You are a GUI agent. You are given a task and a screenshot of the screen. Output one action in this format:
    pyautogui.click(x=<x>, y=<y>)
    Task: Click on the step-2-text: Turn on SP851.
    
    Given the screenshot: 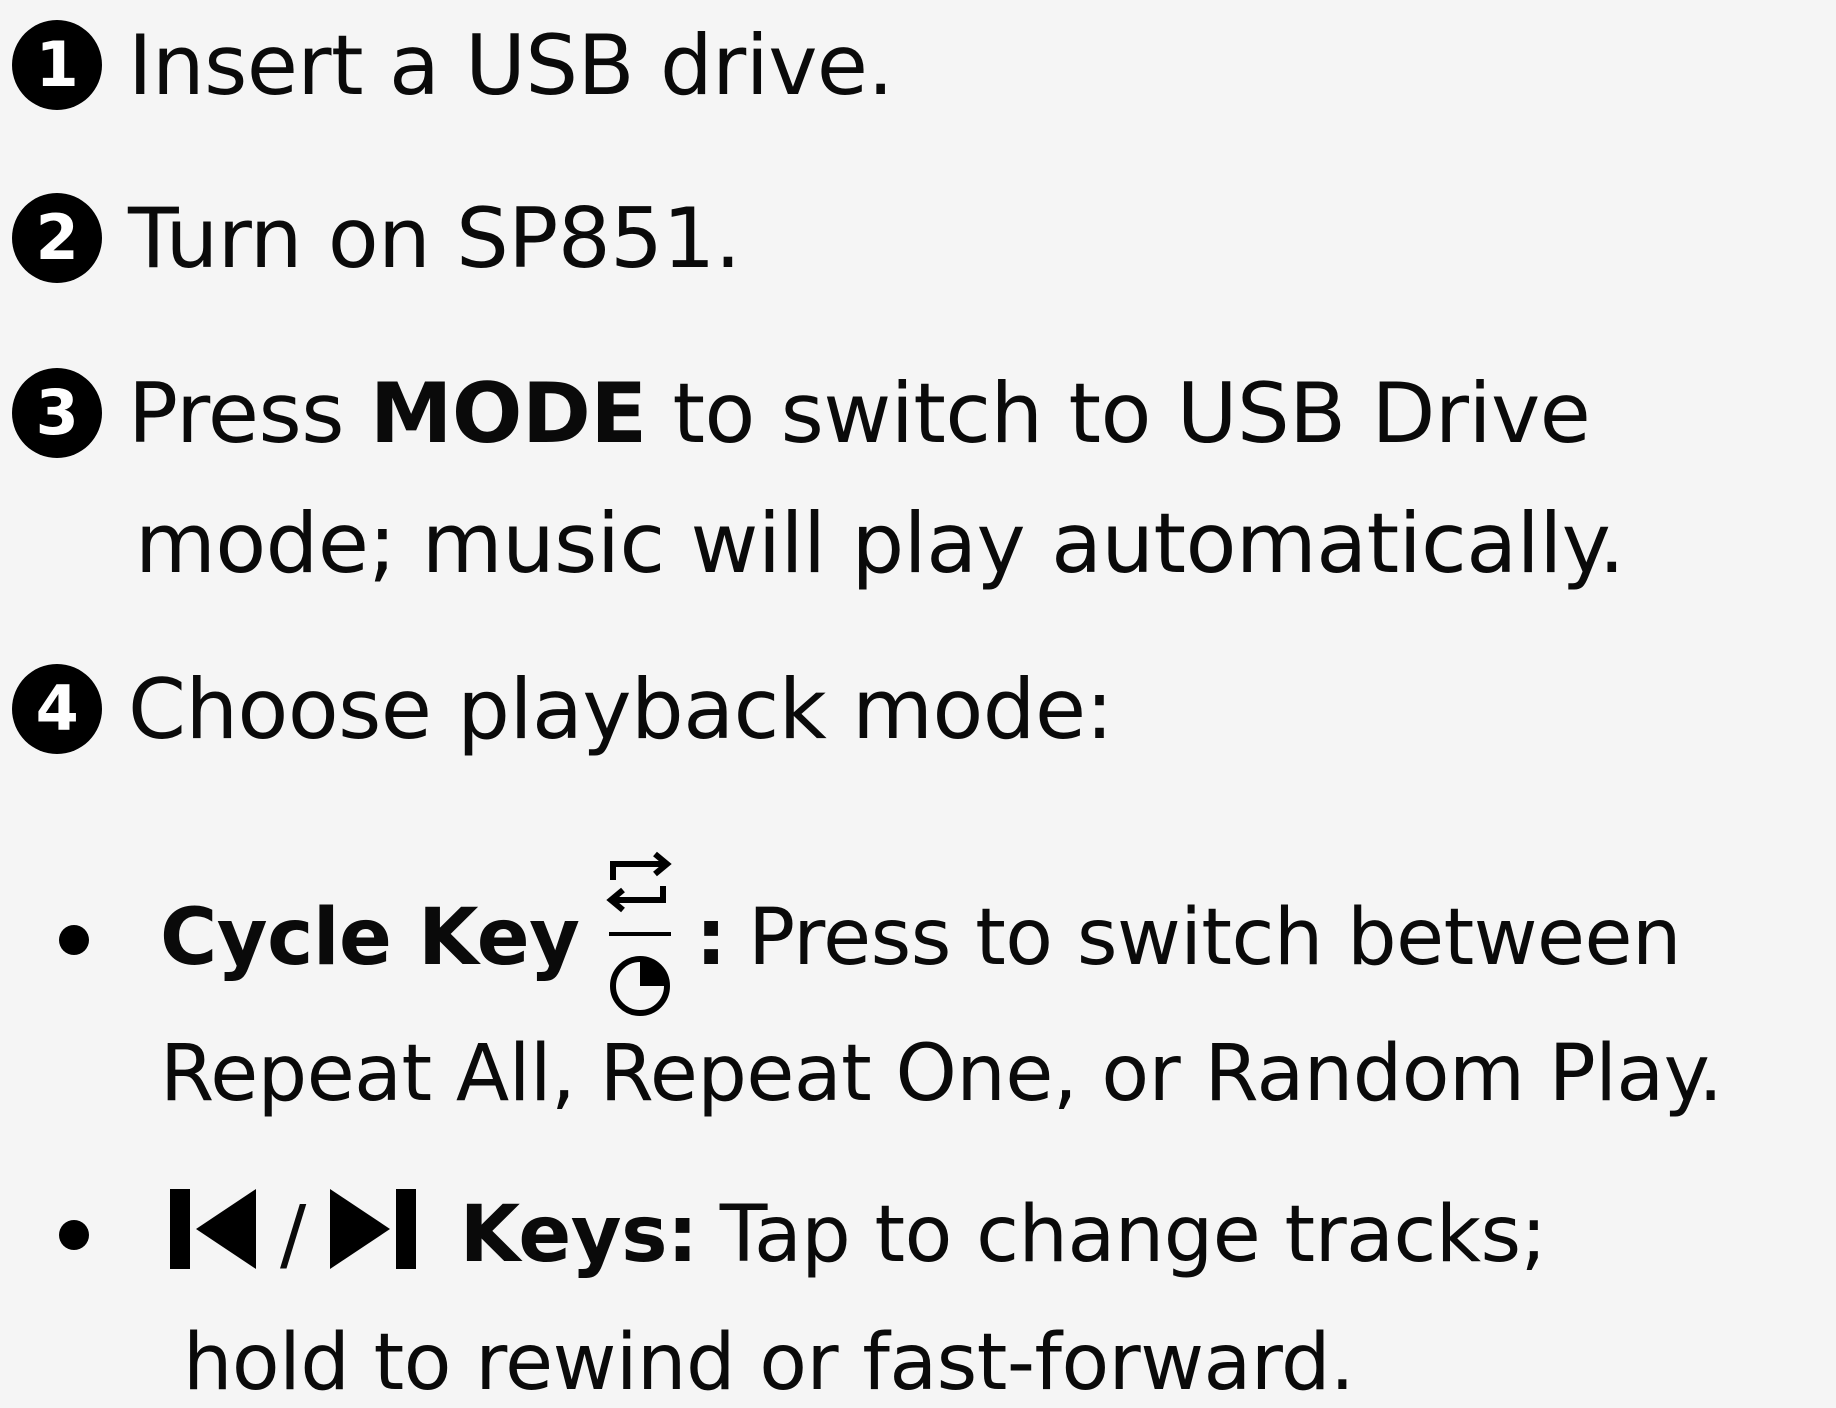 What is the action you would take?
    pyautogui.click(x=434, y=238)
    